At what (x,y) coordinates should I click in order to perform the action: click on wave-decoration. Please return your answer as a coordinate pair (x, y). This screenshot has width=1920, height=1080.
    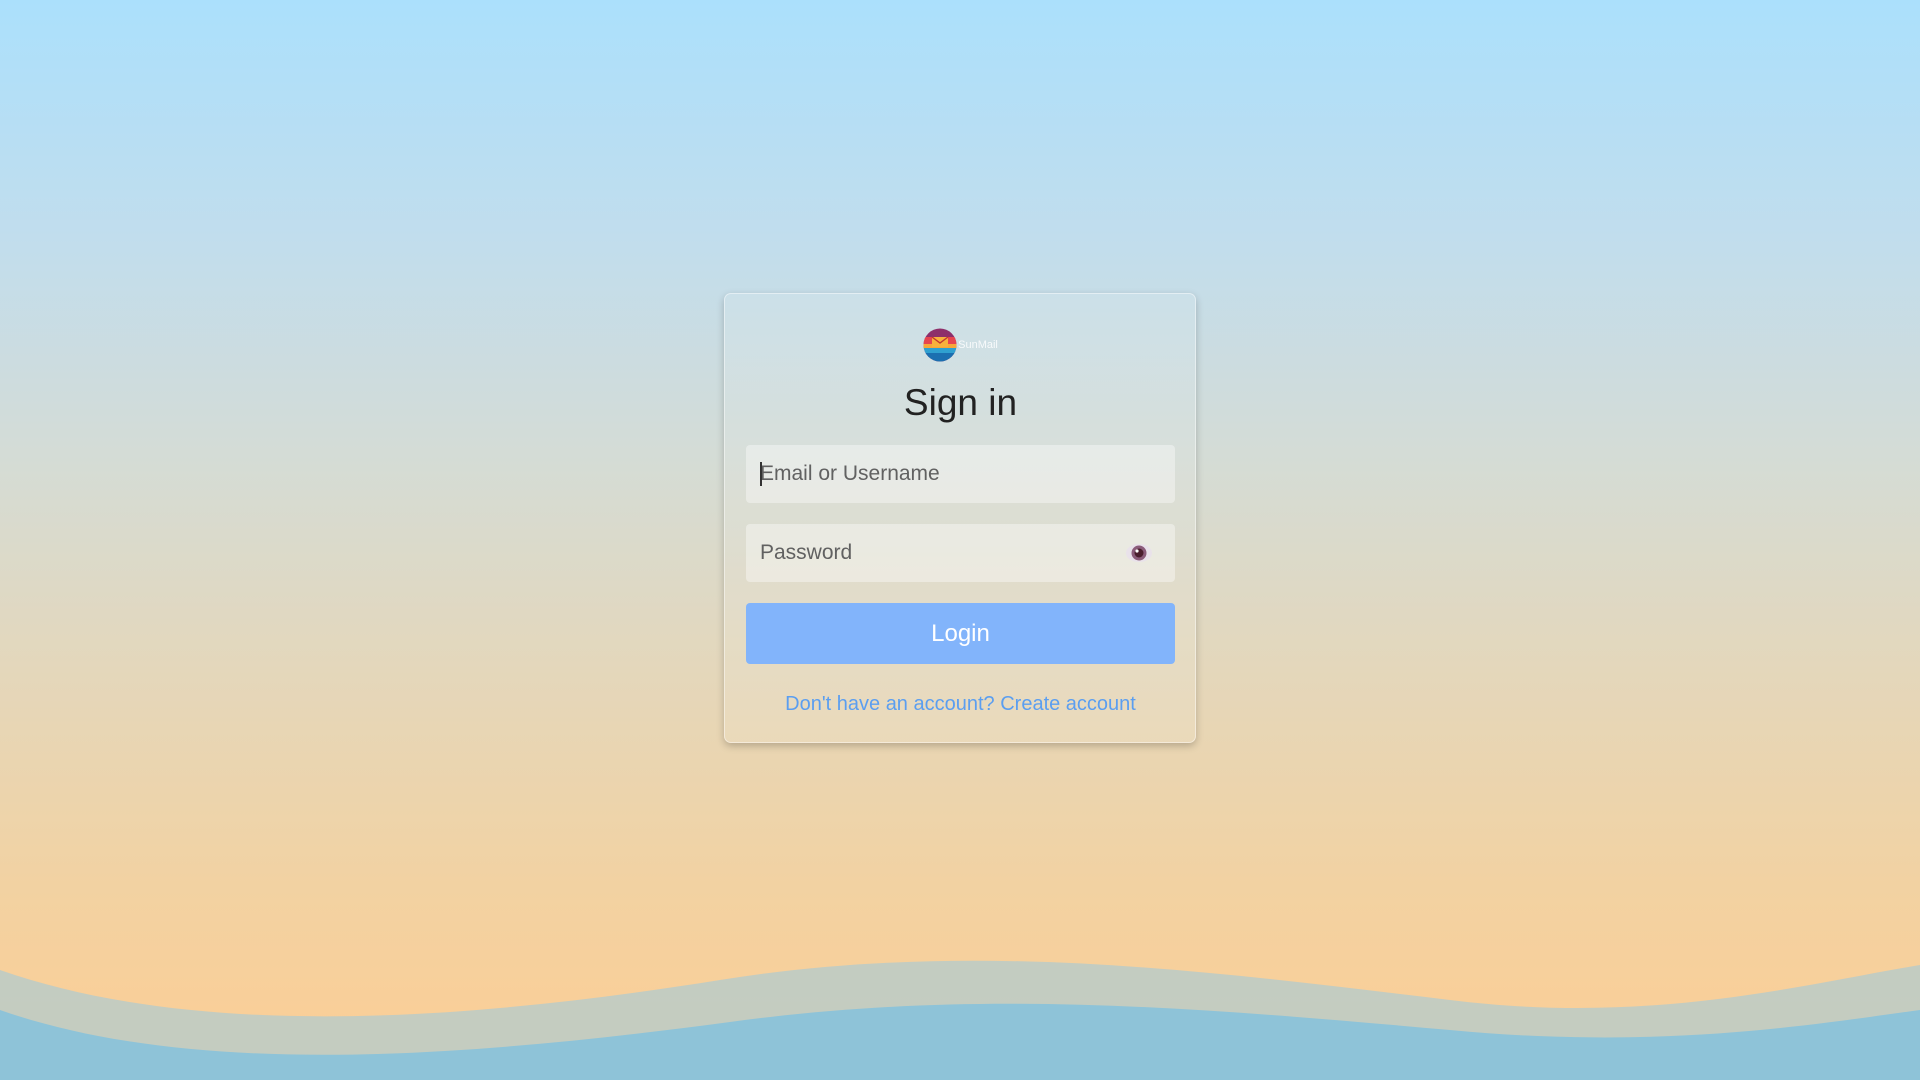
    Looking at the image, I should click on (960, 1020).